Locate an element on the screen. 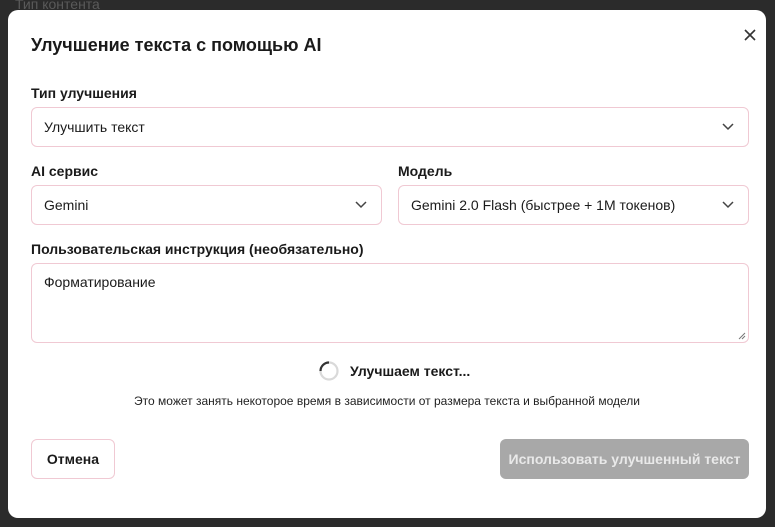 The width and height of the screenshot is (775, 527). custom-instruction-textarea: Форматирование is located at coordinates (390, 303).